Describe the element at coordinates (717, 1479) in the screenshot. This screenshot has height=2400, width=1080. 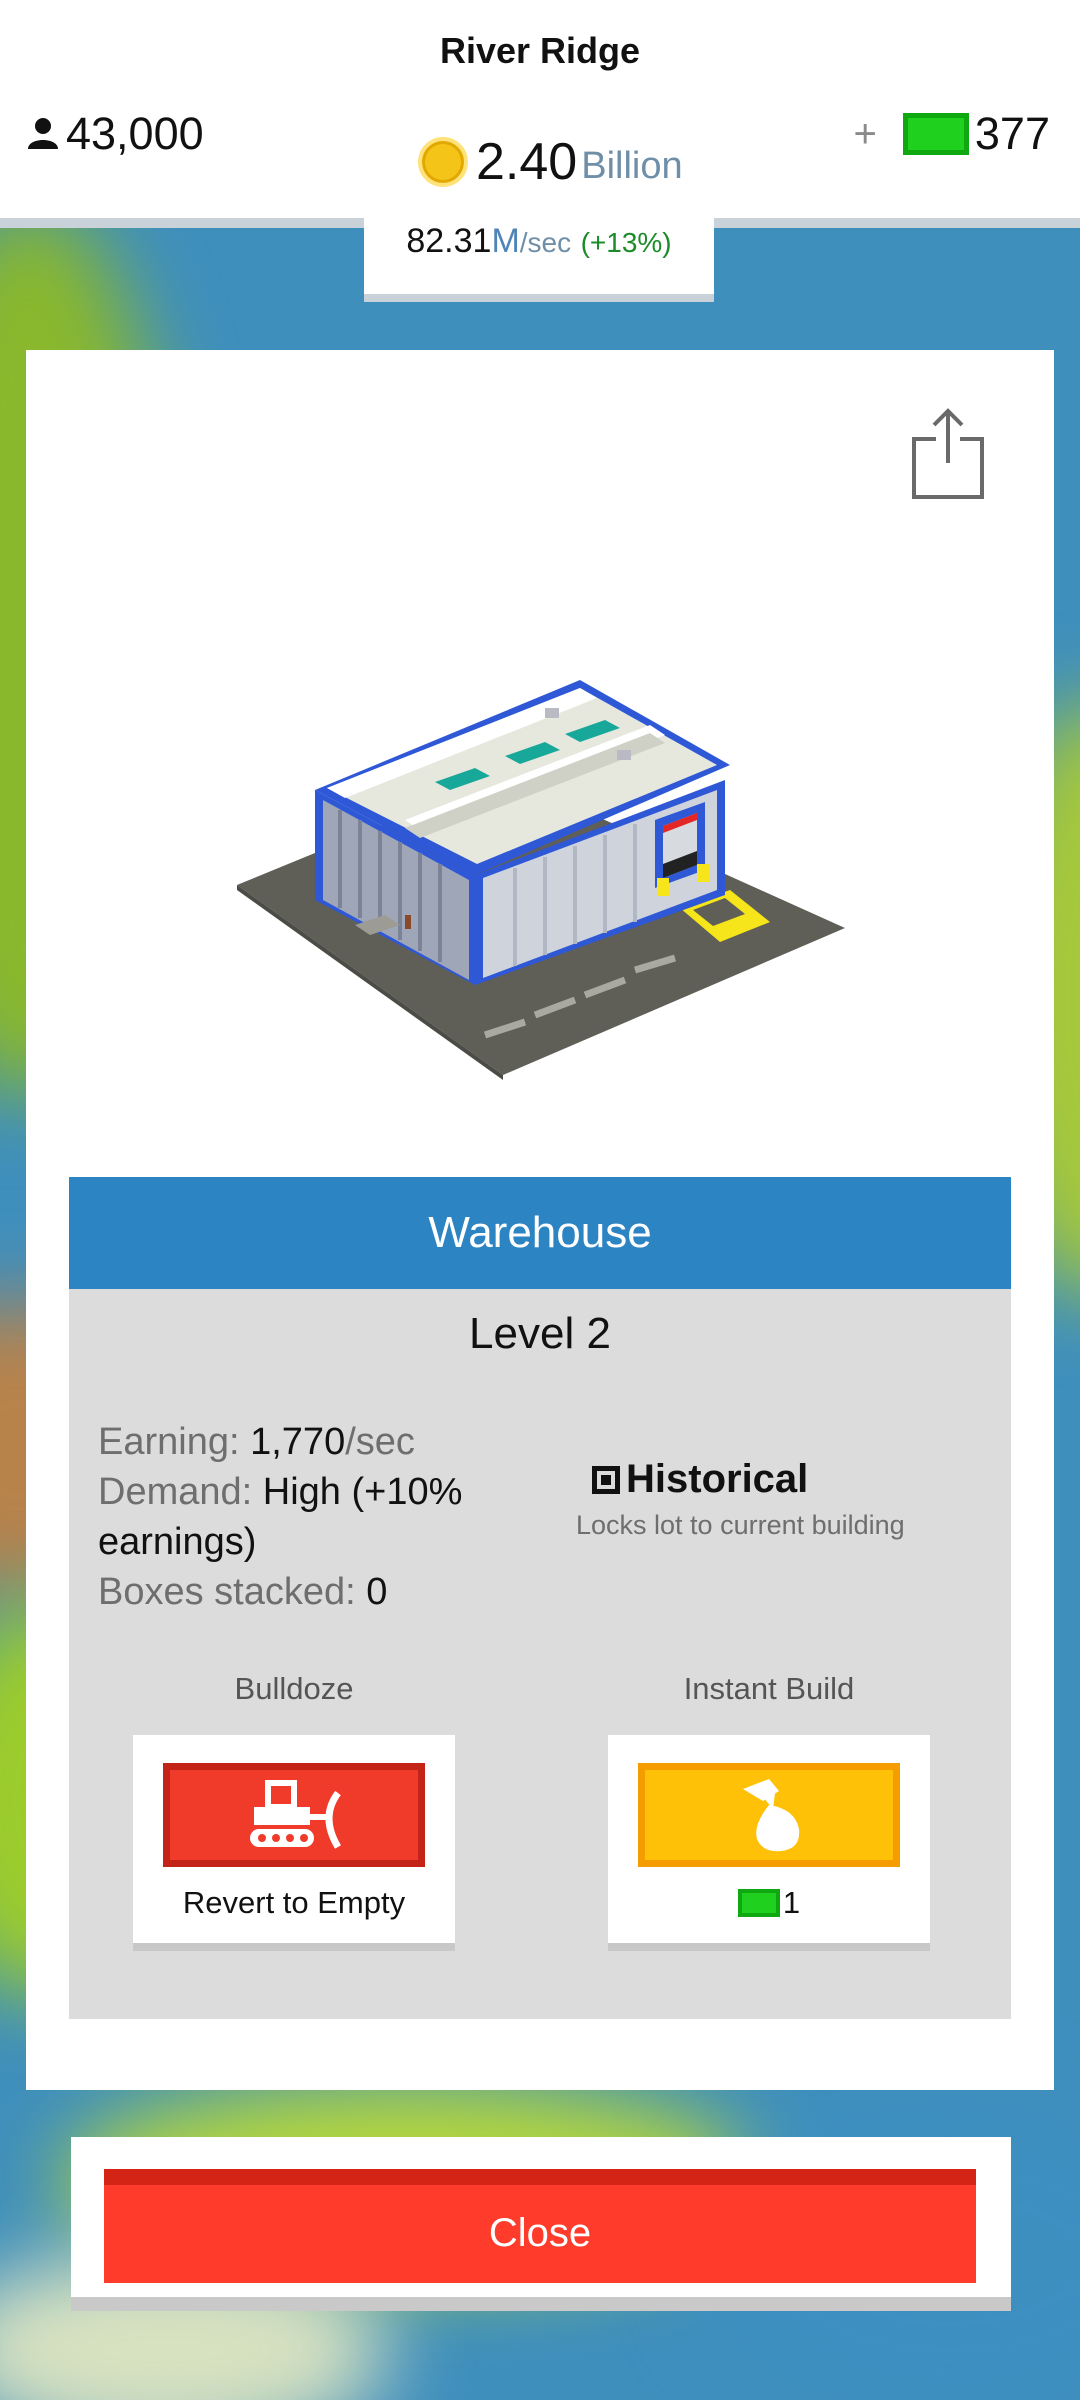
I see `historical-label: Historical` at that location.